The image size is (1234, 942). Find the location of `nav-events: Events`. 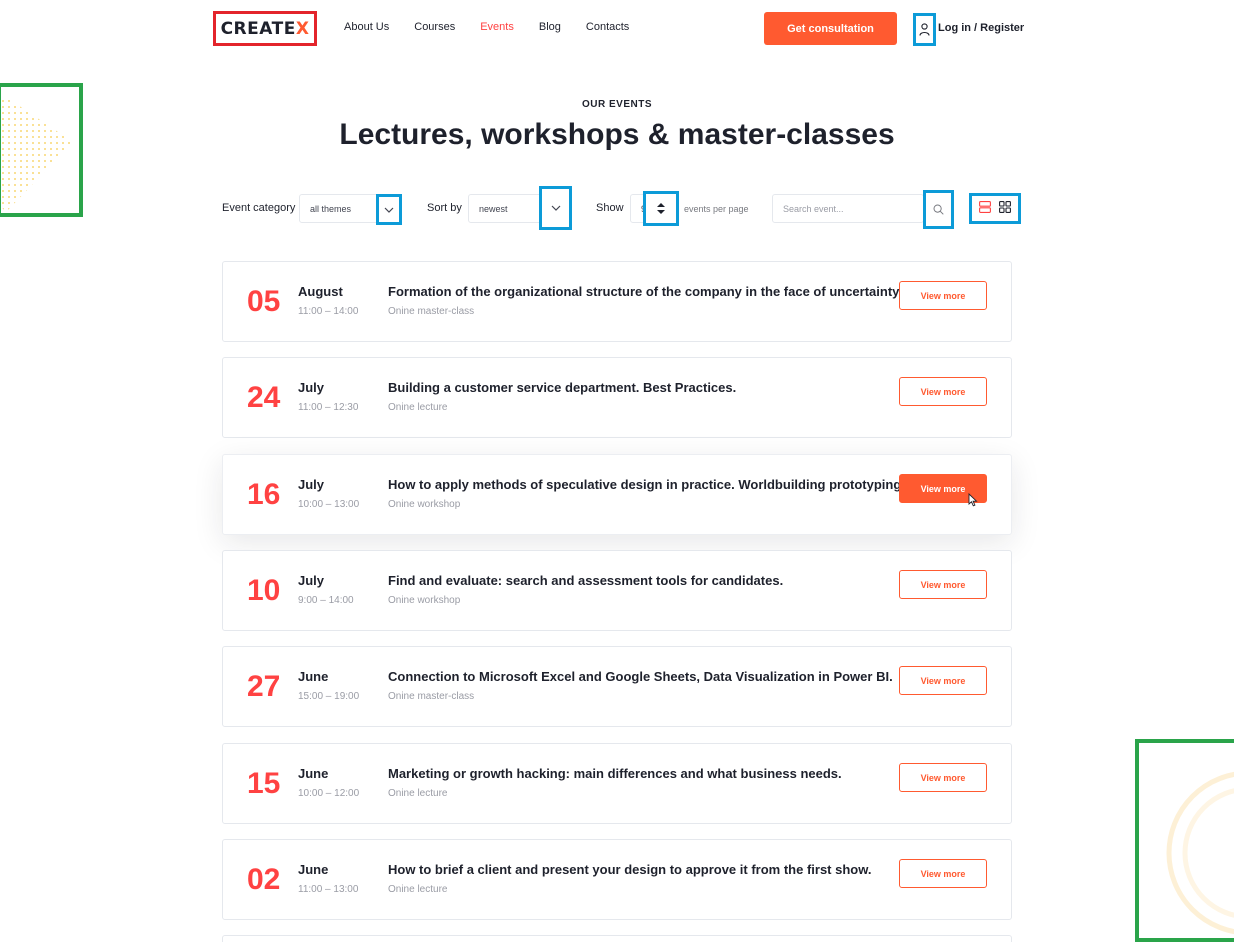

nav-events: Events is located at coordinates (497, 27).